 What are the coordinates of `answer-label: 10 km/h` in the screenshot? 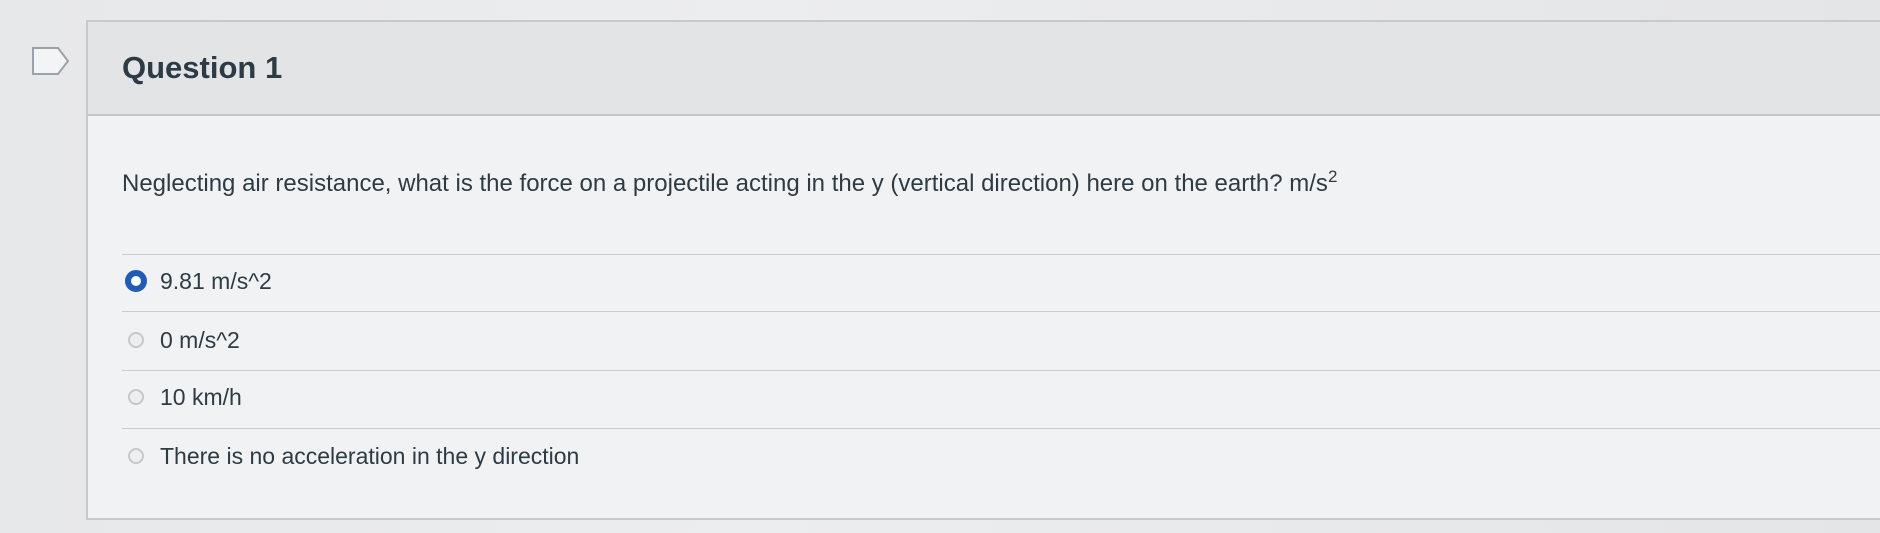 It's located at (201, 396).